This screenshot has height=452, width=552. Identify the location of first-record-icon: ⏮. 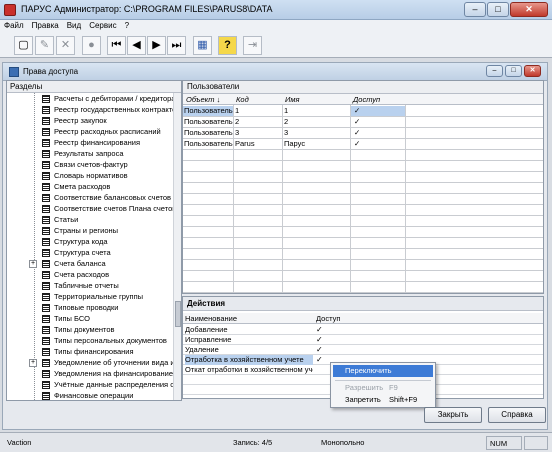
(116, 45).